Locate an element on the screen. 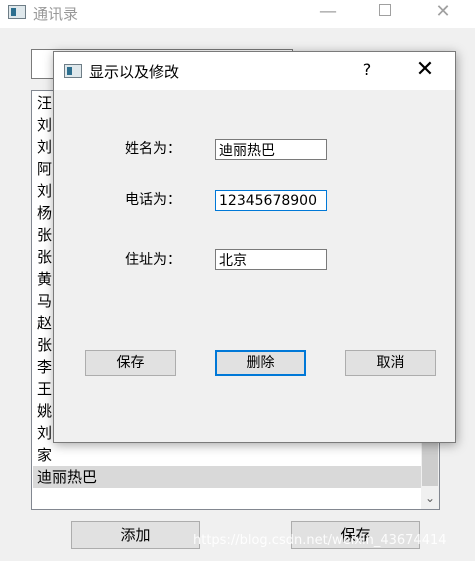  phone-label: 电话为： is located at coordinates (153, 200).